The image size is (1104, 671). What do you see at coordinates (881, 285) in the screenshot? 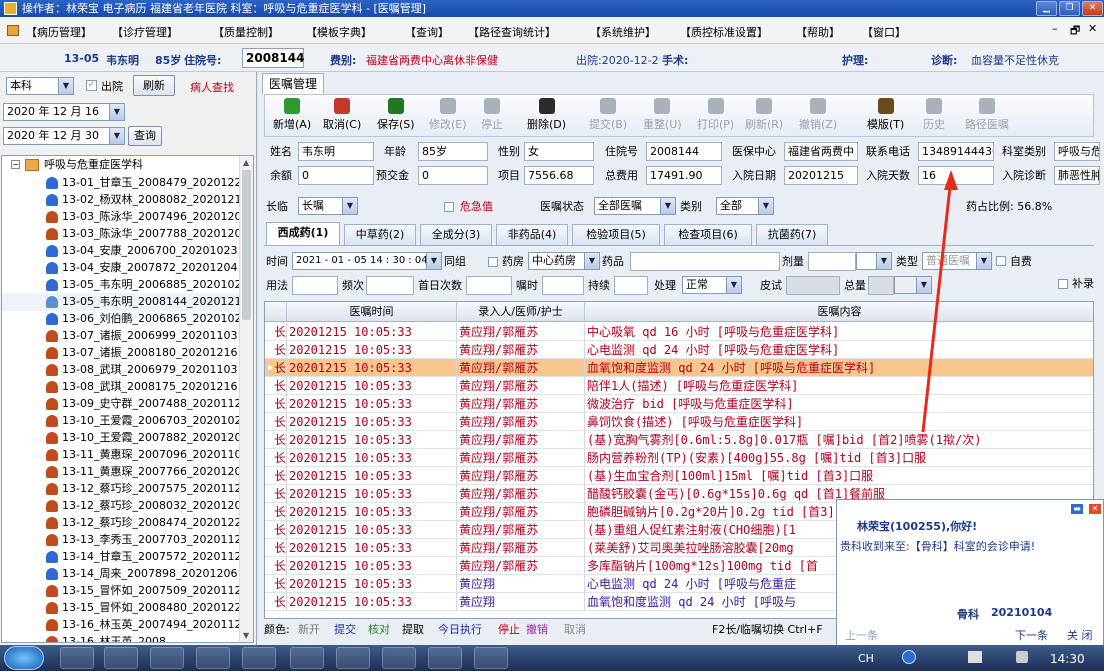
I see `total-input` at bounding box center [881, 285].